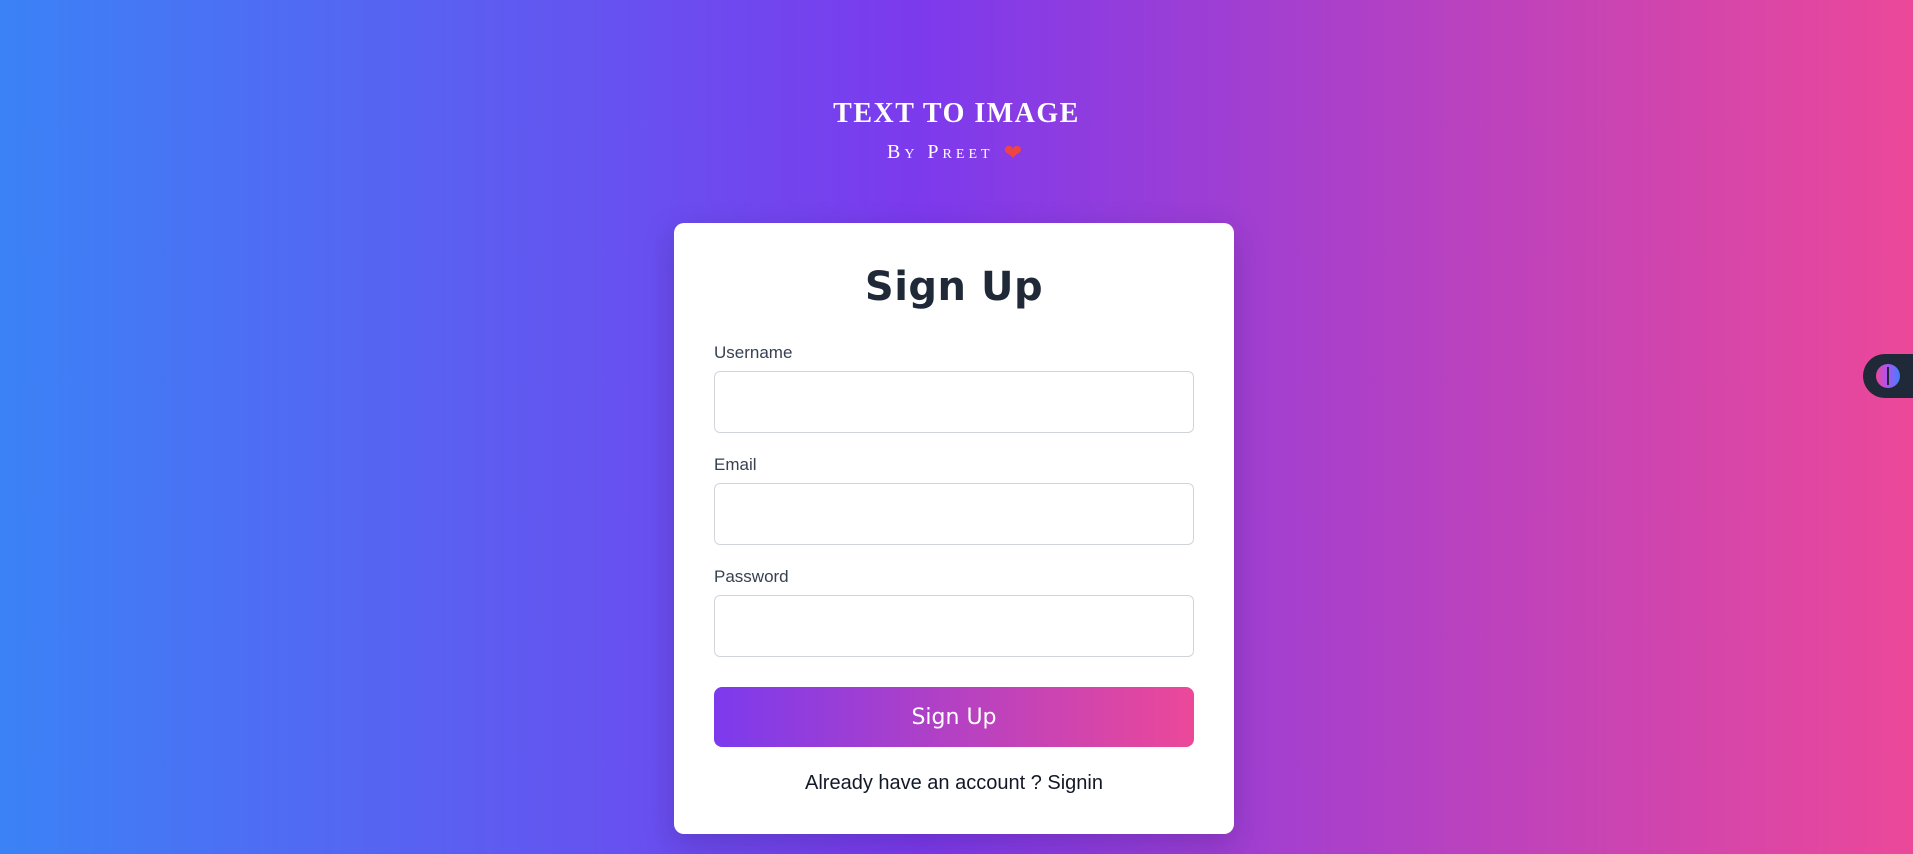 The height and width of the screenshot is (854, 1913). I want to click on signup-button: Sign Up, so click(954, 717).